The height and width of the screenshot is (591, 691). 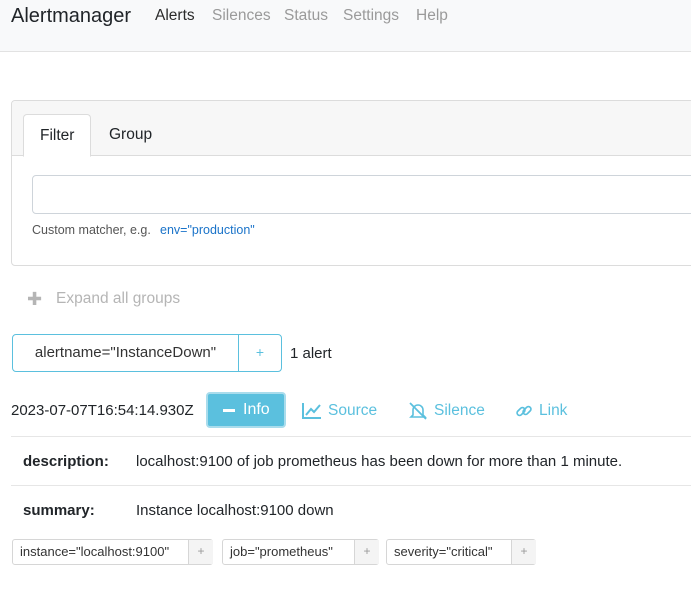 I want to click on plus-icon: ✚, so click(x=35, y=299).